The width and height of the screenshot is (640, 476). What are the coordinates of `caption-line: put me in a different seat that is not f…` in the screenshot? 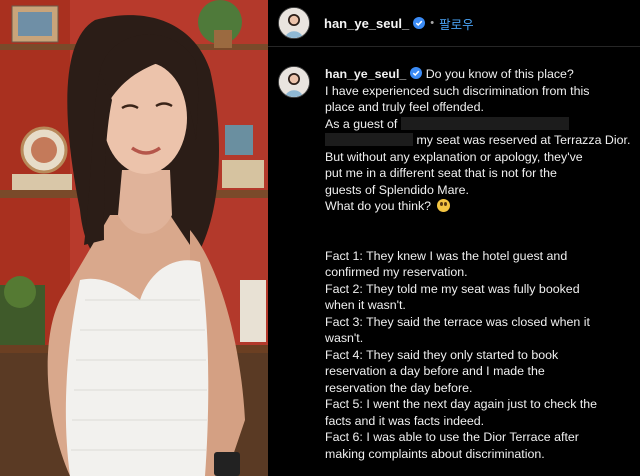 It's located at (441, 173).